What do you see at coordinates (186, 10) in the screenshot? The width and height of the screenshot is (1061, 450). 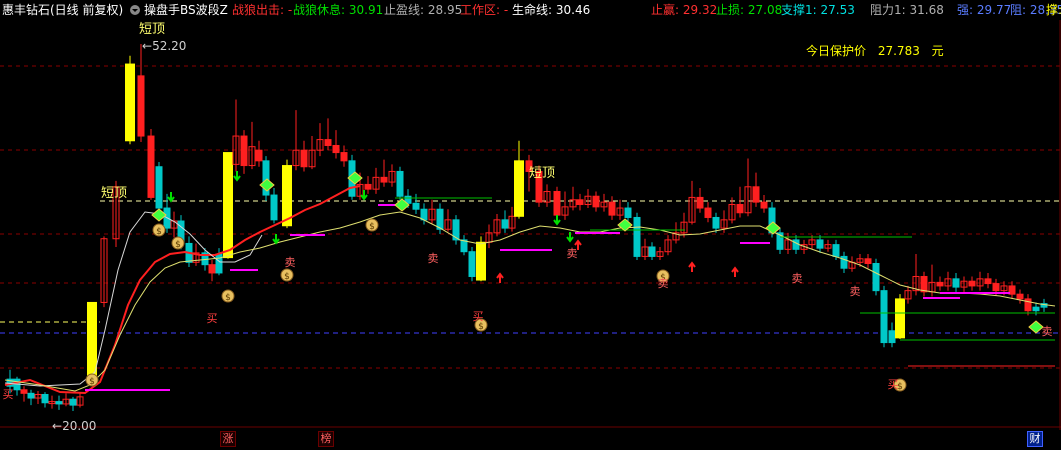 I see `indicator-name: 操盘手BS波段Z` at bounding box center [186, 10].